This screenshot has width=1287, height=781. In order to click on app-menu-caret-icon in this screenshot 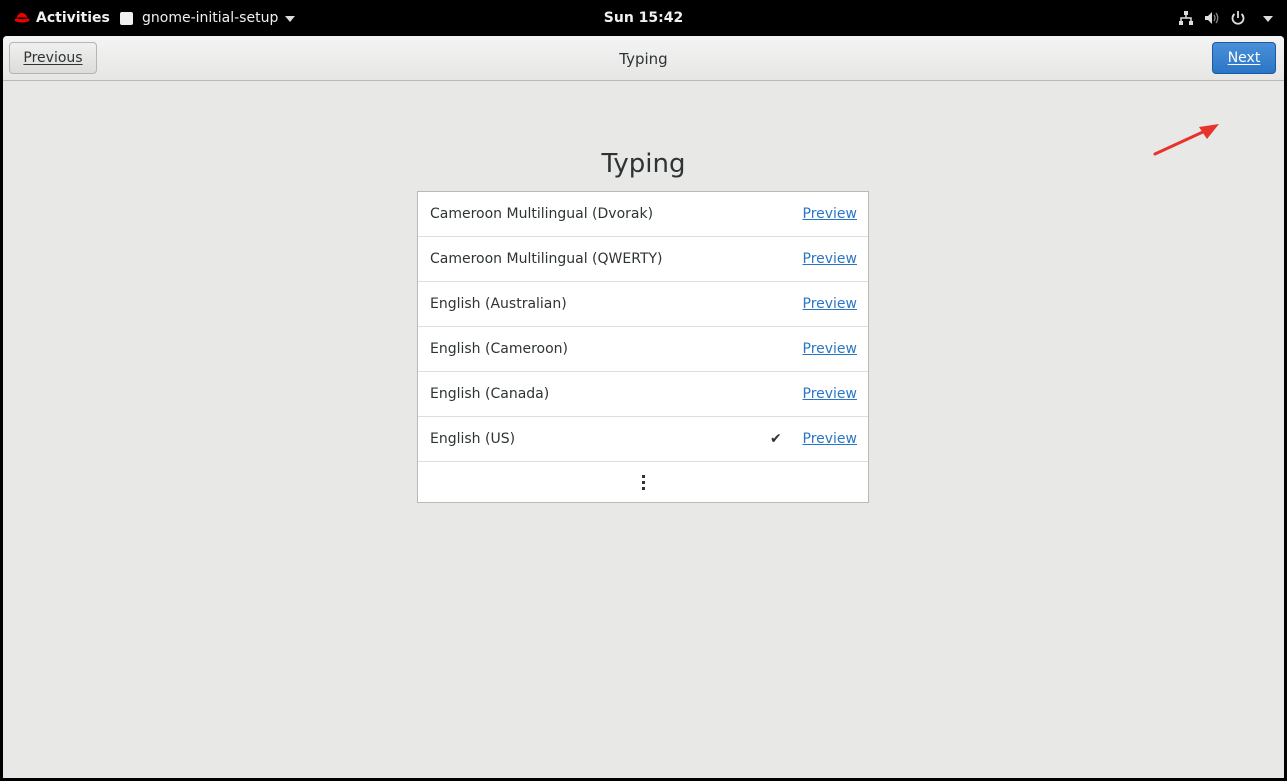, I will do `click(290, 19)`.